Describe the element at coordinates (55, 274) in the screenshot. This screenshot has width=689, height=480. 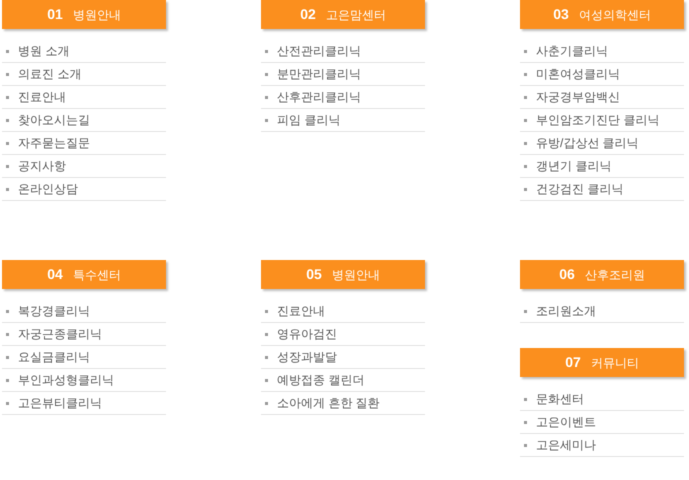
I see `section-number: 04` at that location.